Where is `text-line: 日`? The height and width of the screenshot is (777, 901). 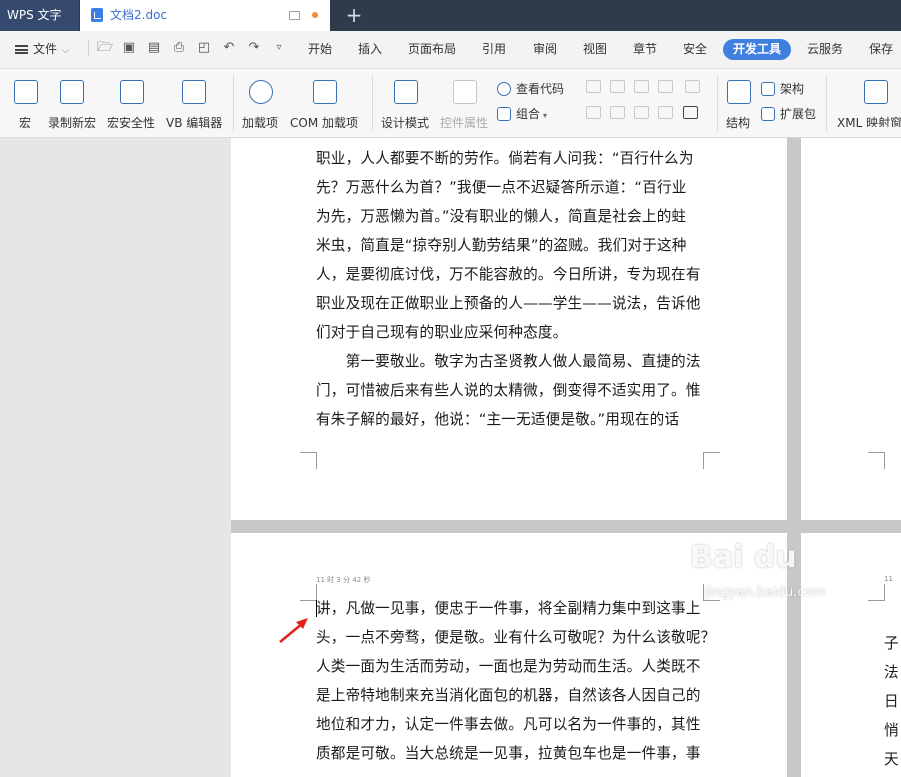 text-line: 日 is located at coordinates (891, 701).